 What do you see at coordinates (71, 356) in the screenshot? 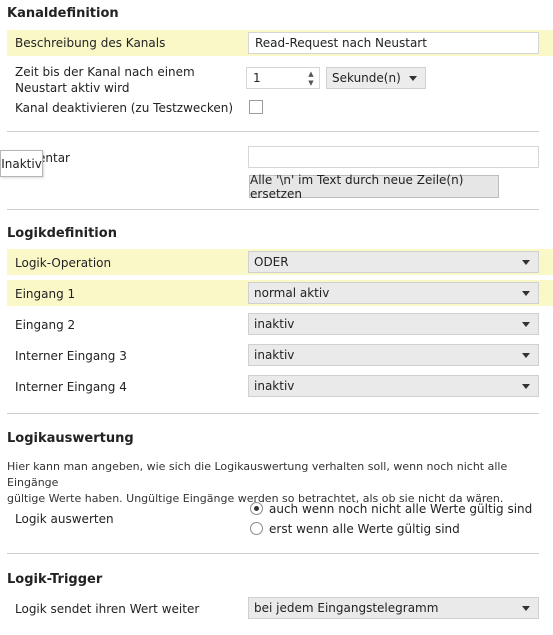
I see `interner-eingang-3-label: Interner Eingang 3` at bounding box center [71, 356].